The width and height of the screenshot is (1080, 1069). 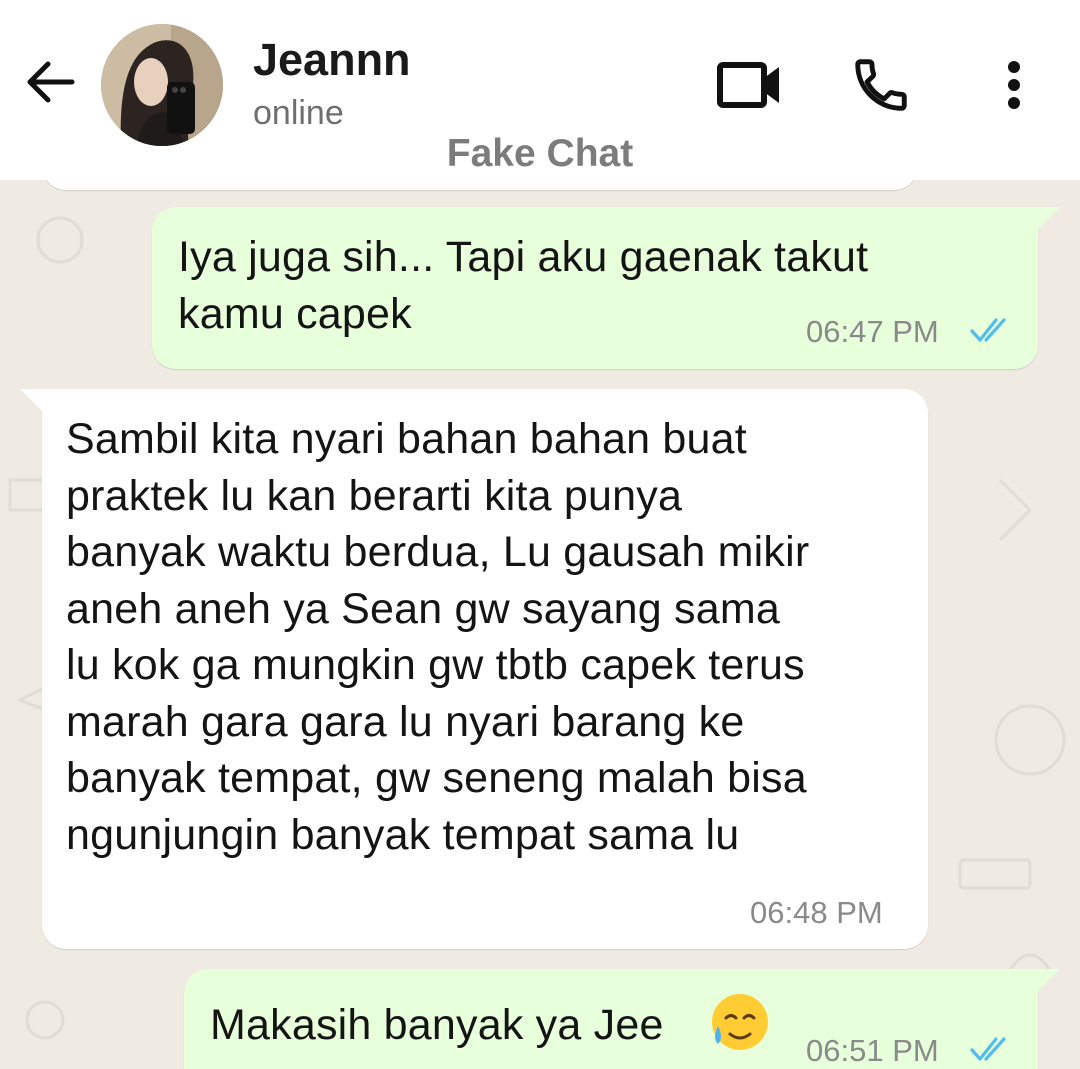 I want to click on watermark-label: Fake Chat, so click(x=540, y=153).